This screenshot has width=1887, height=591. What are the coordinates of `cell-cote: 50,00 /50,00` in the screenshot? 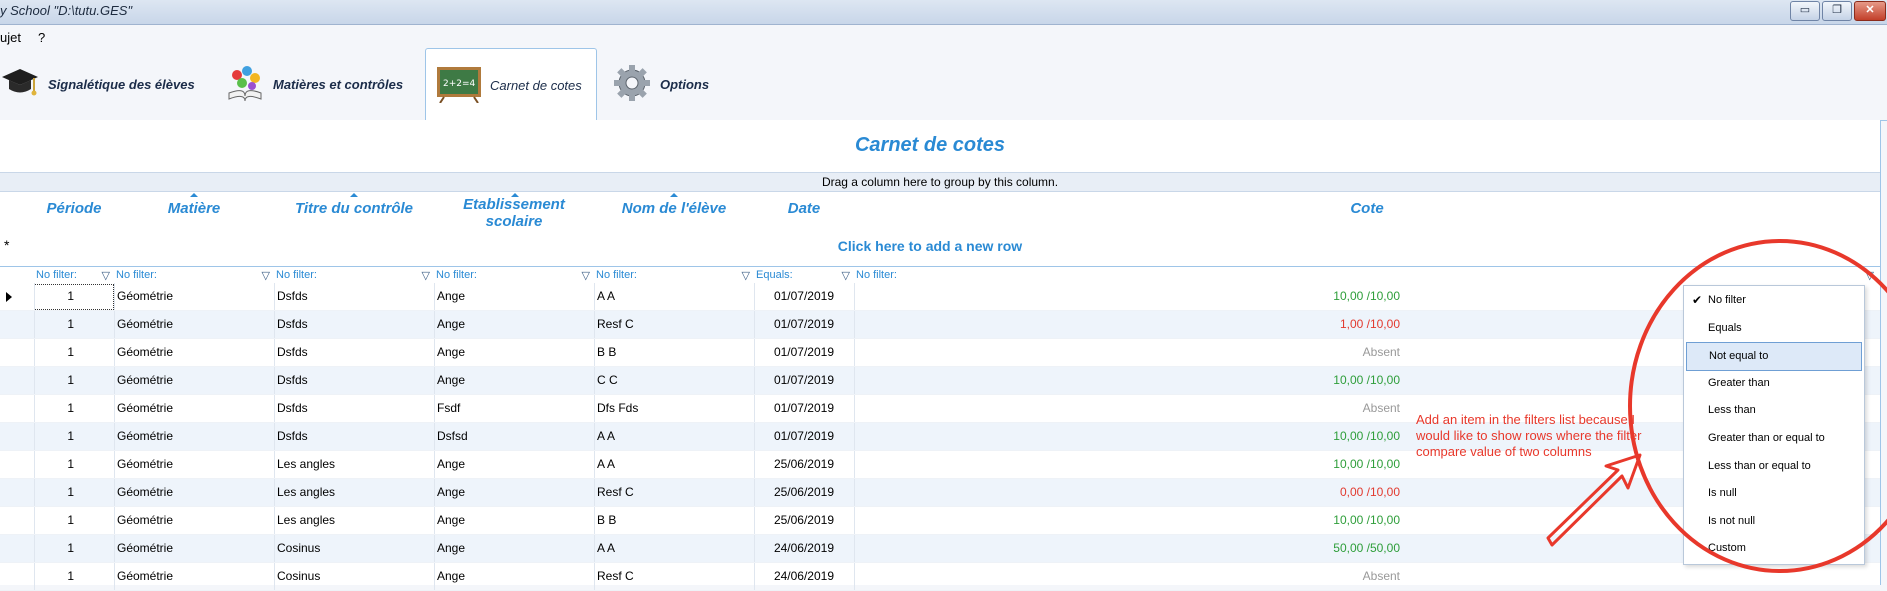 It's located at (1128, 548).